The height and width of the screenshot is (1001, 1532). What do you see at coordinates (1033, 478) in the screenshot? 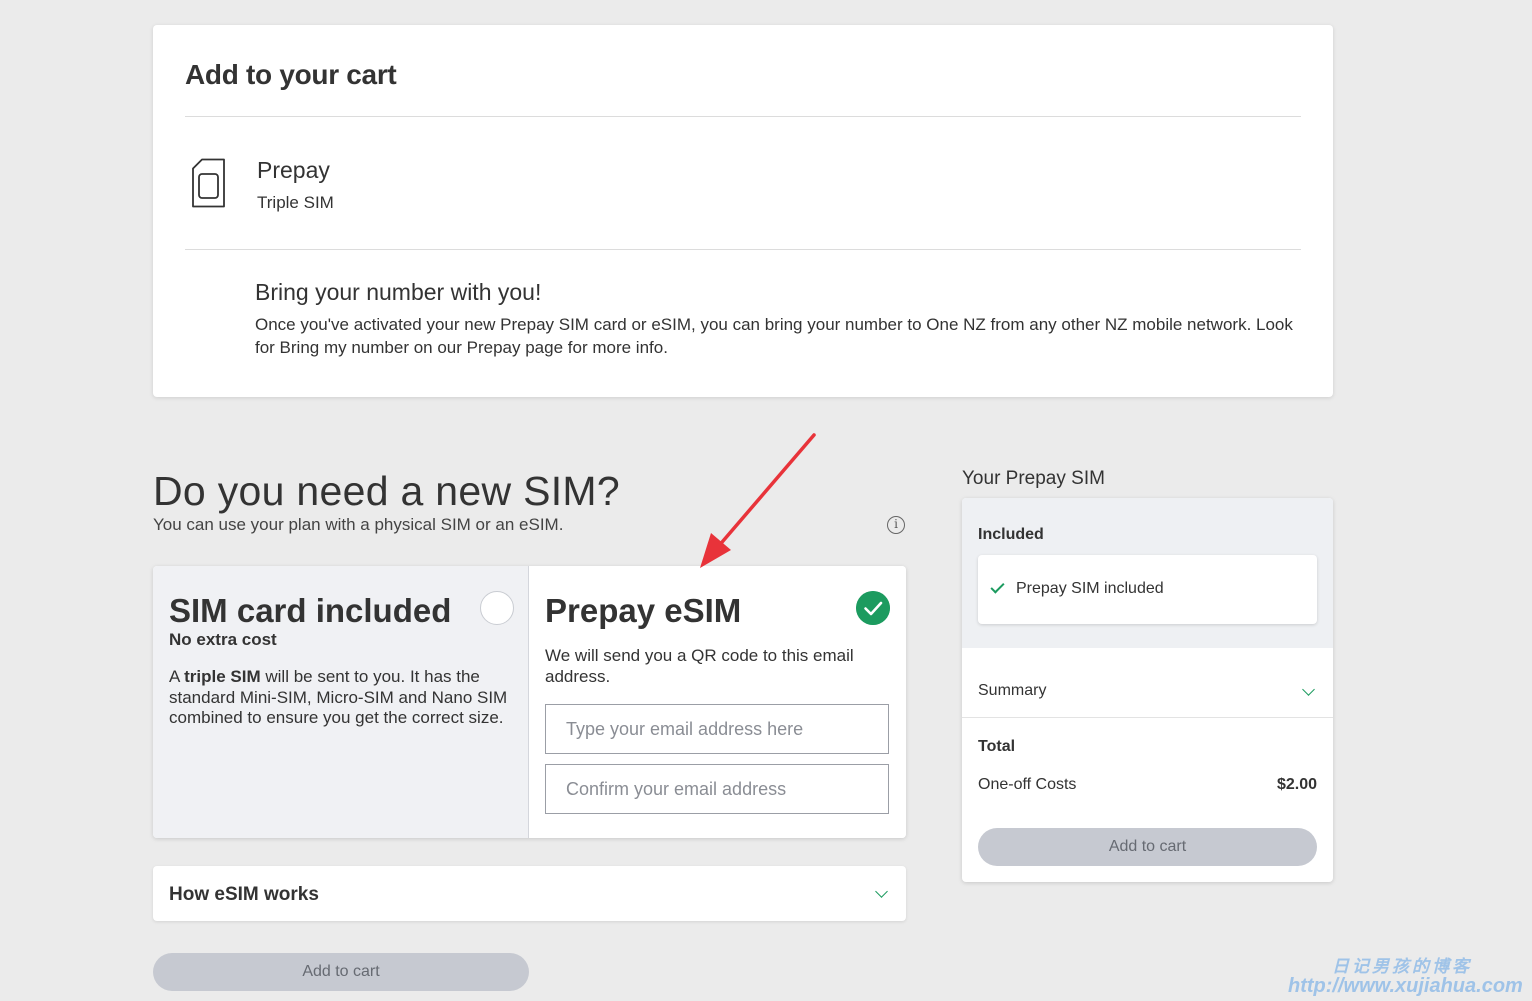
I see `sidebar-title: Your Prepay SIM` at bounding box center [1033, 478].